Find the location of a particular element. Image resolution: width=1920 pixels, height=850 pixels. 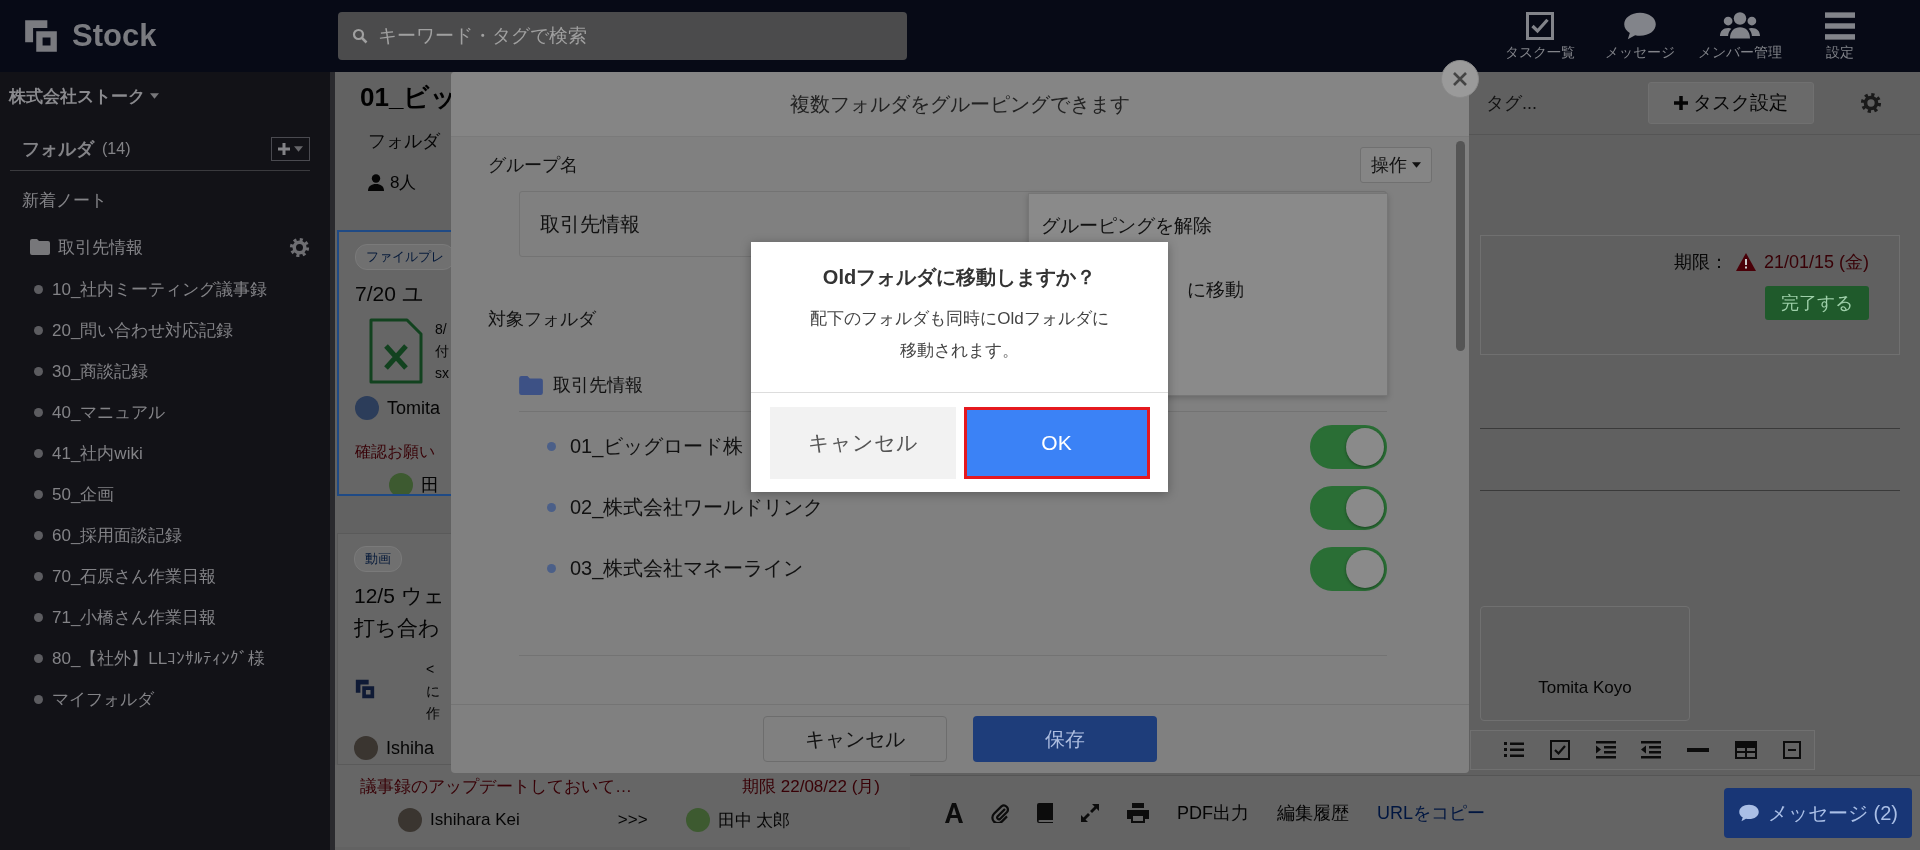

add-menu-button is located at coordinates (290, 149).